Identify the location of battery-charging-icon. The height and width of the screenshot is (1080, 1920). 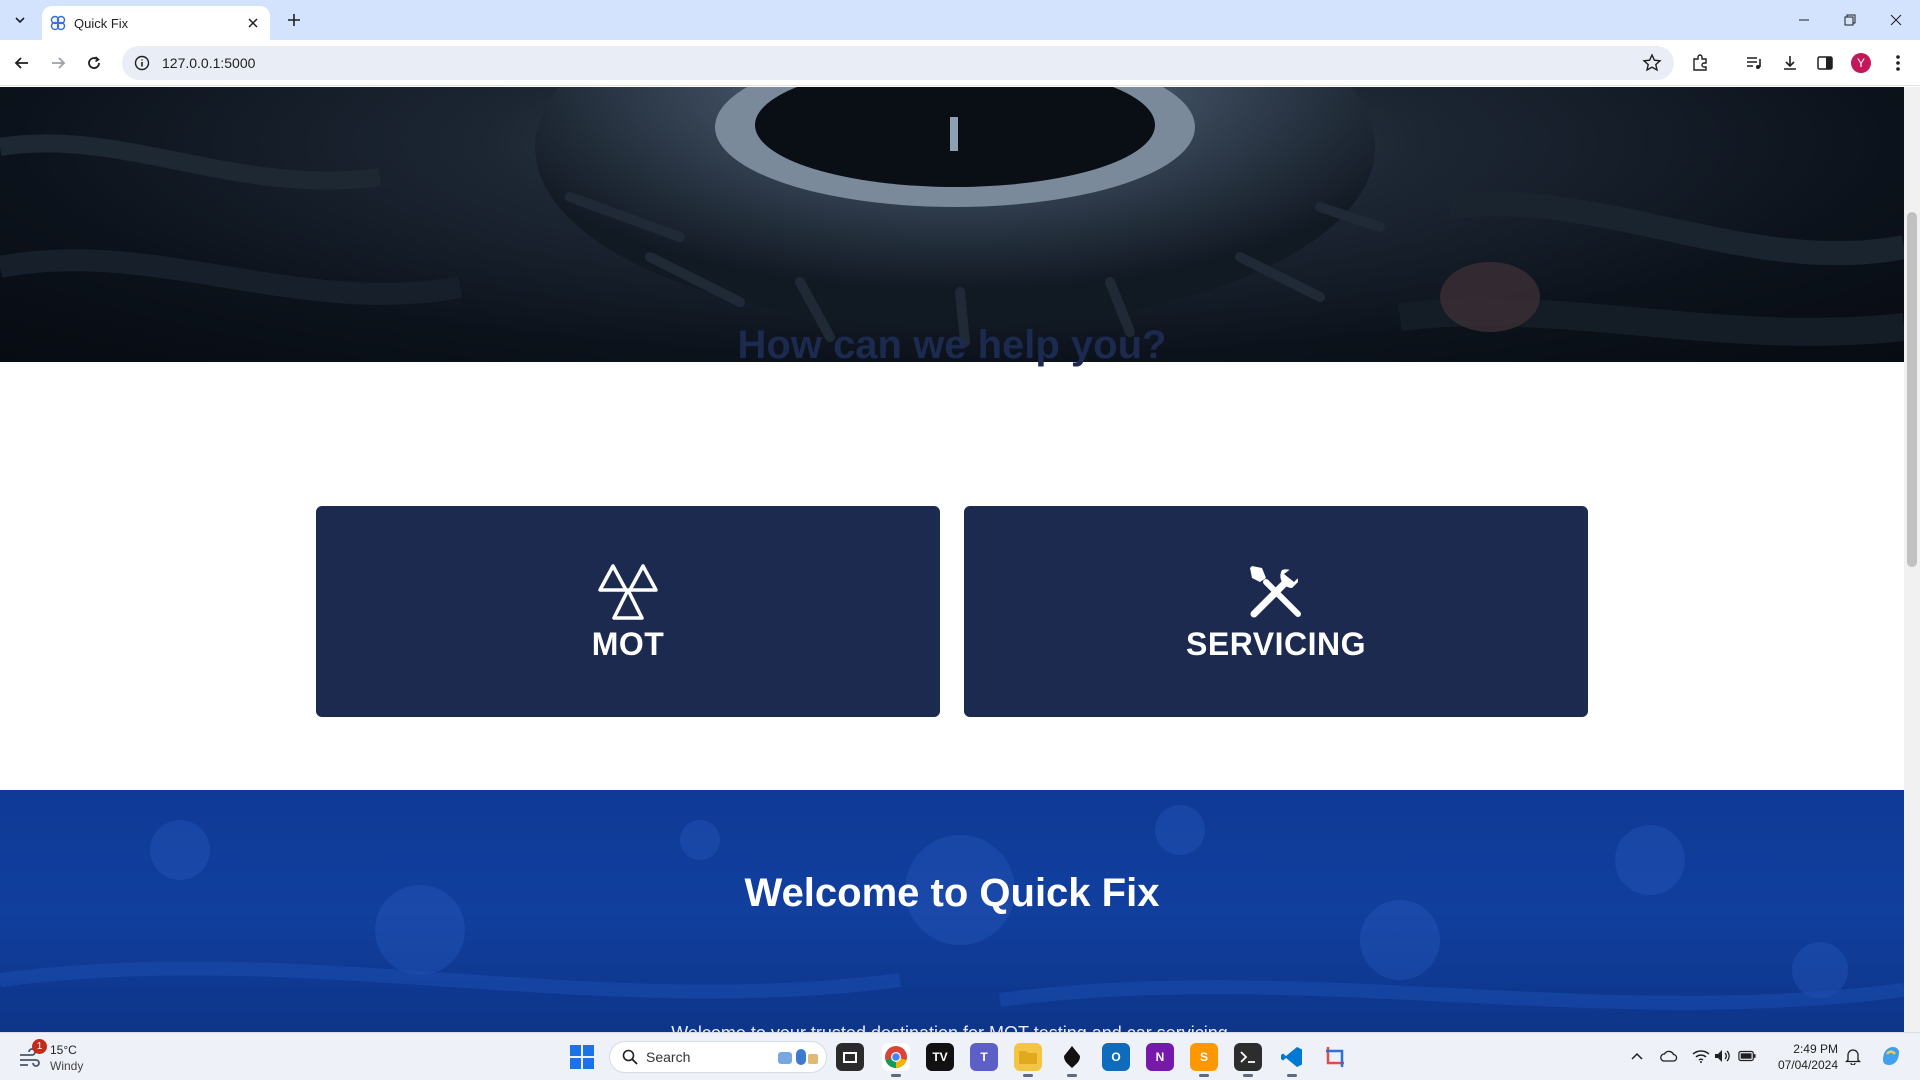
(1747, 1056).